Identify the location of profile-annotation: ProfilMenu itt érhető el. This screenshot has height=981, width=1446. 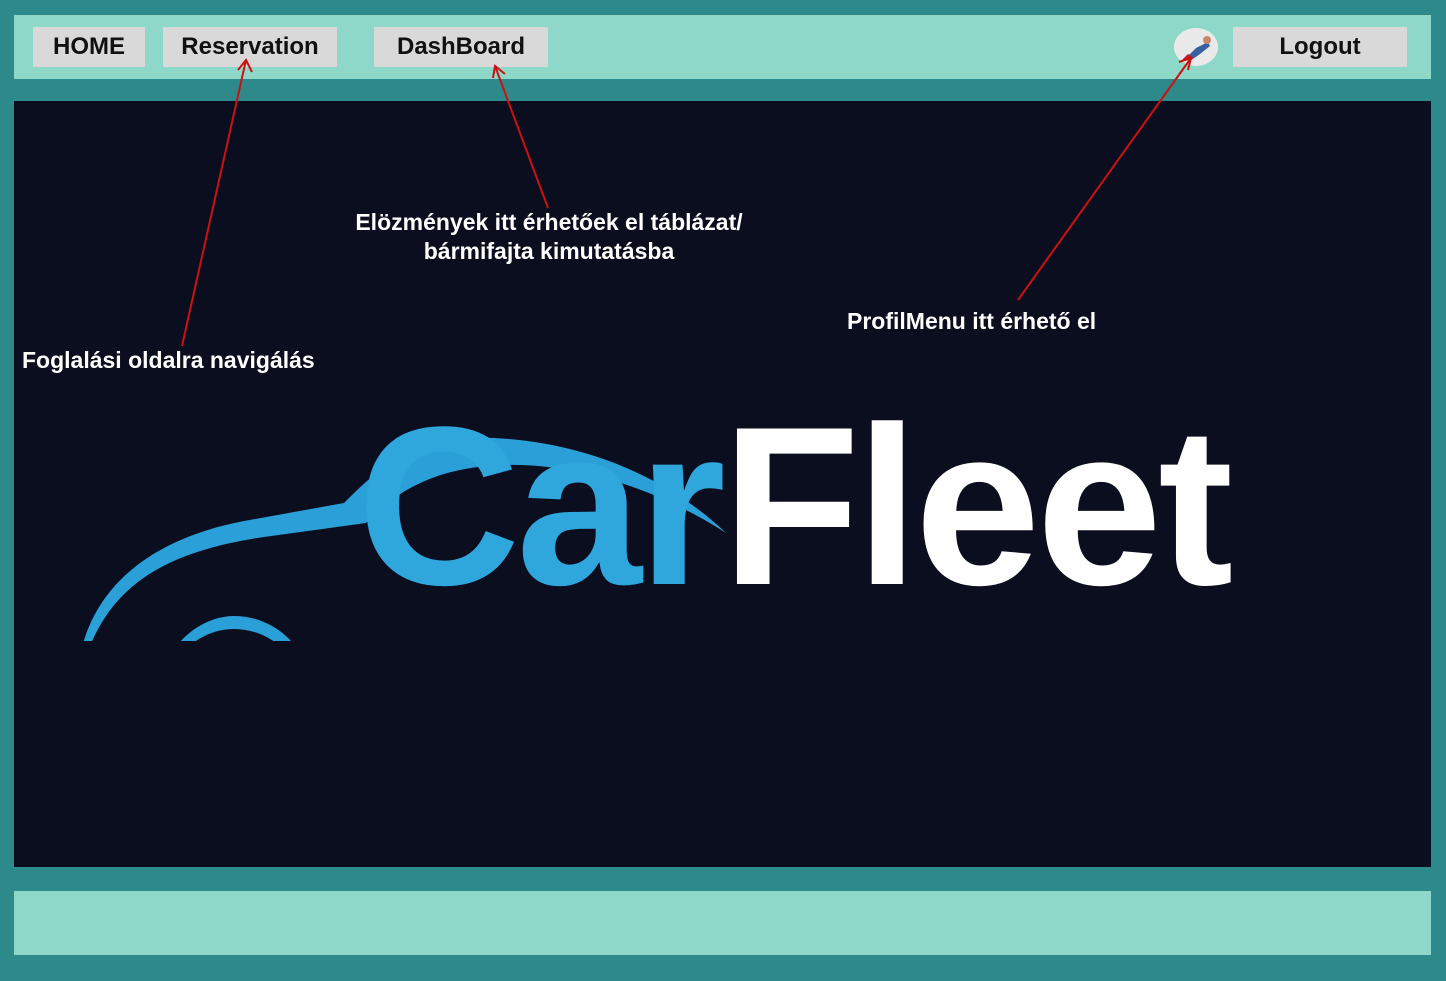
(972, 321).